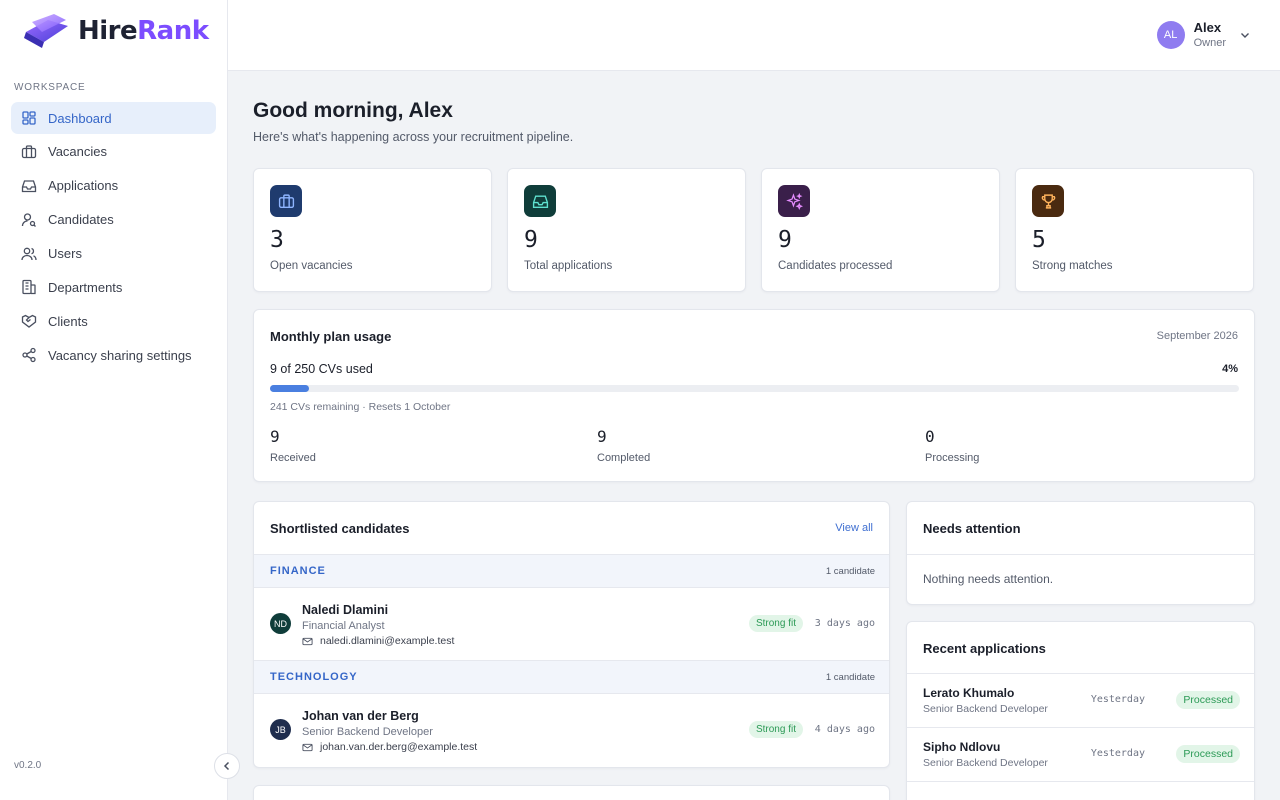  I want to click on card-title: Shortlisted candidates, so click(340, 528).